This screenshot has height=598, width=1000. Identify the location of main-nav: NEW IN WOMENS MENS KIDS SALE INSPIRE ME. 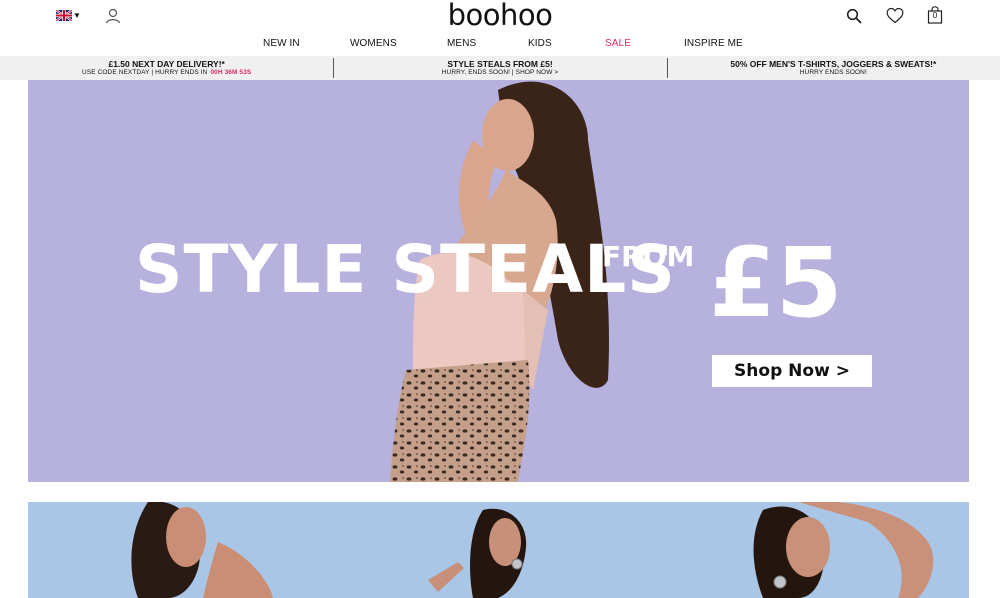
(500, 45).